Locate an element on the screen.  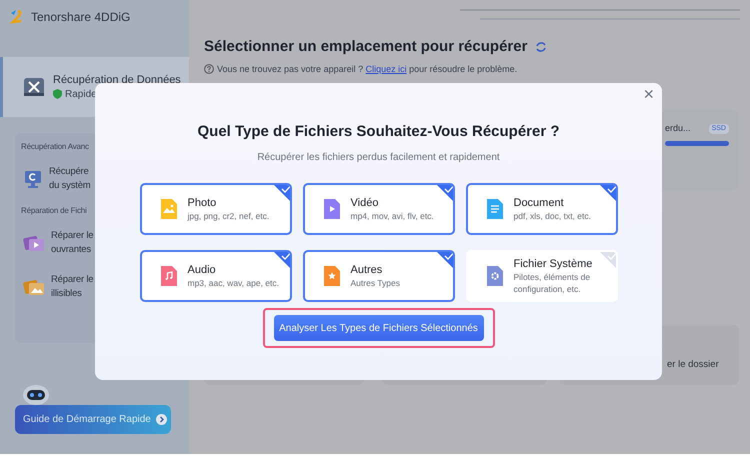
monitor-icon is located at coordinates (33, 179).